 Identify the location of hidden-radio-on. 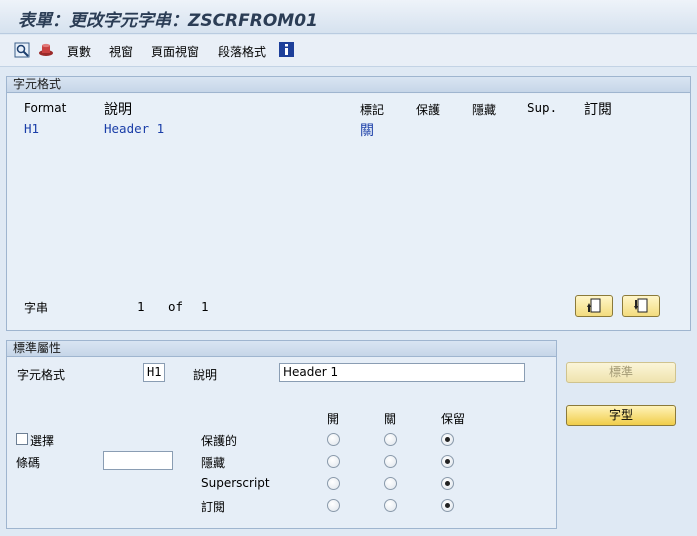
(333, 461).